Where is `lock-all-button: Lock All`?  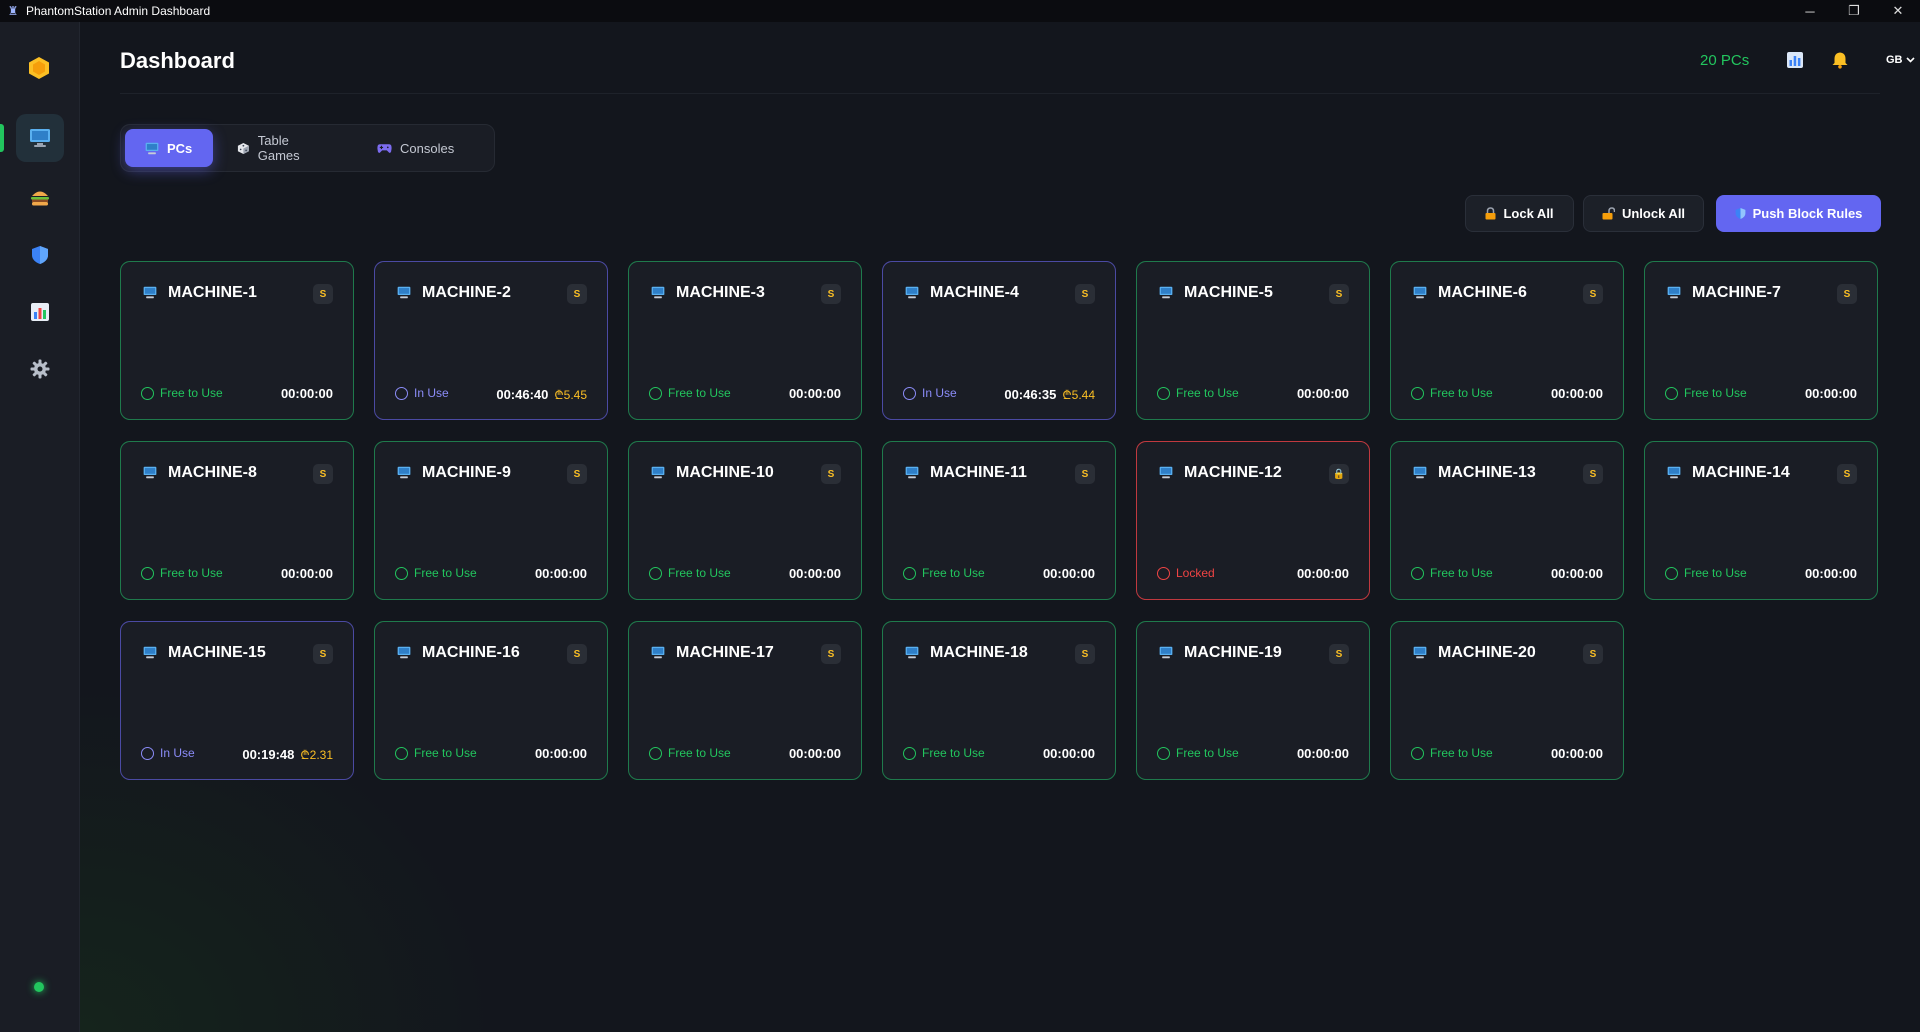 lock-all-button: Lock All is located at coordinates (1519, 213).